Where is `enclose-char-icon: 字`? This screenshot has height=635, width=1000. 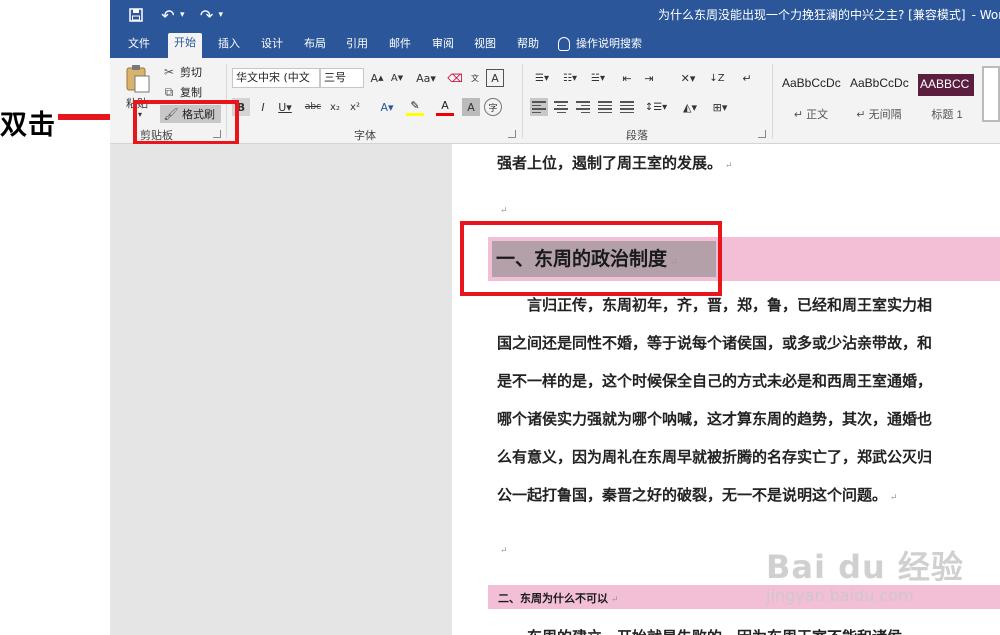
enclose-char-icon: 字 is located at coordinates (493, 107).